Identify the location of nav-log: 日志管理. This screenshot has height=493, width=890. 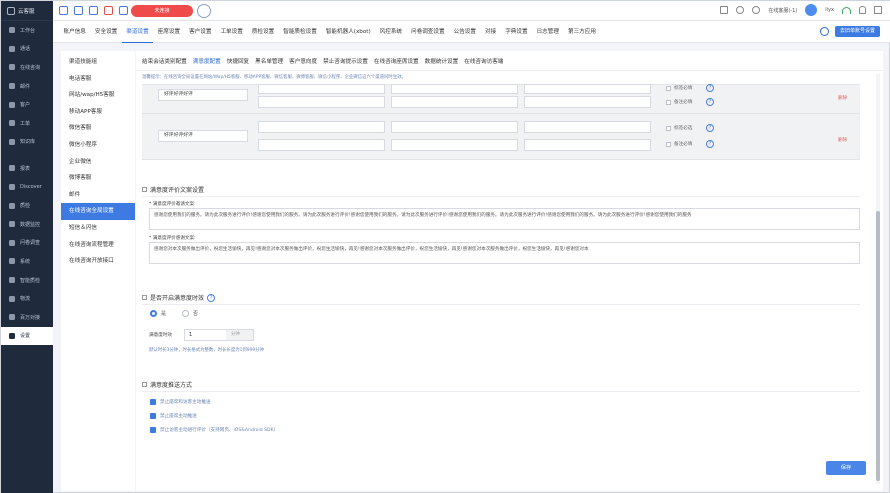
(547, 32).